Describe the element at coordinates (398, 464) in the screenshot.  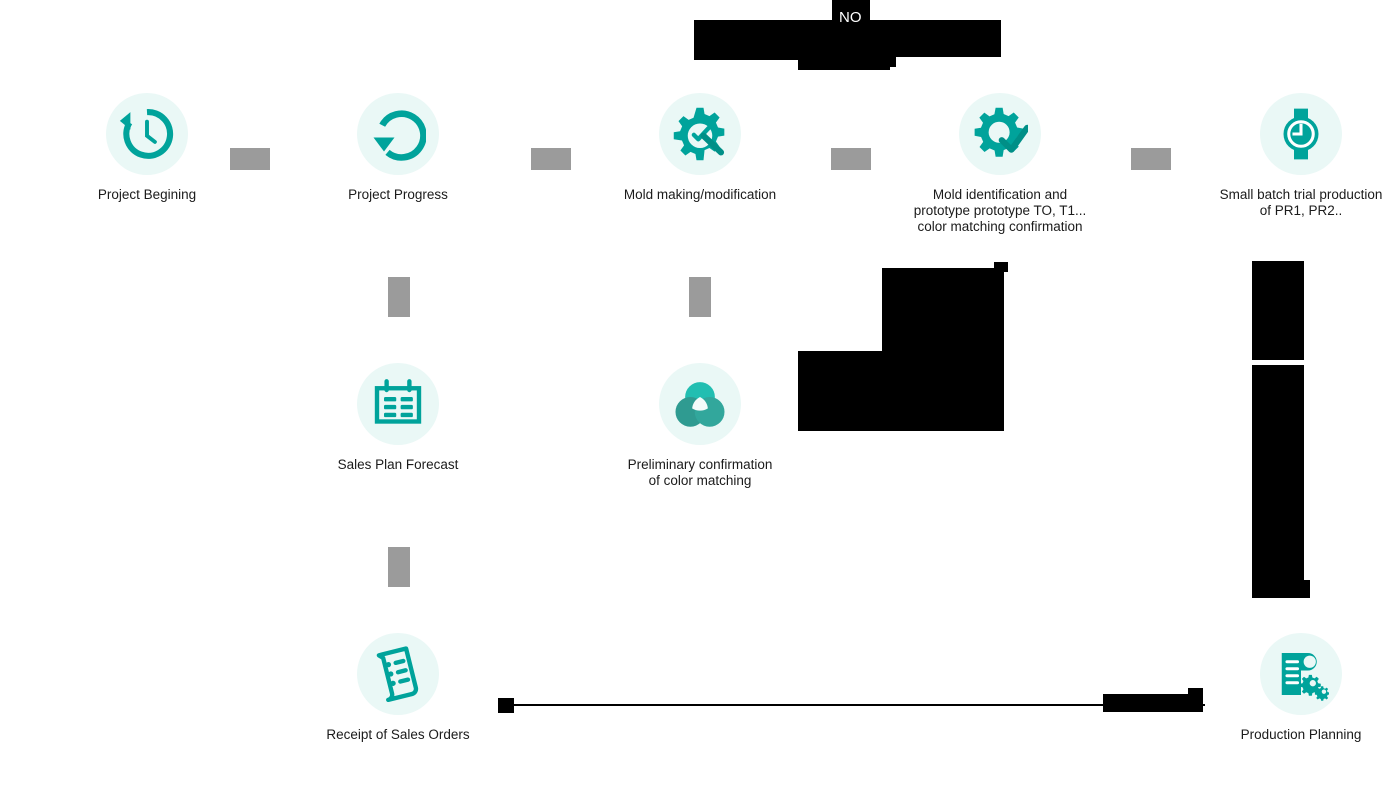
I see `flow-node-label: Sales Plan Forecast` at that location.